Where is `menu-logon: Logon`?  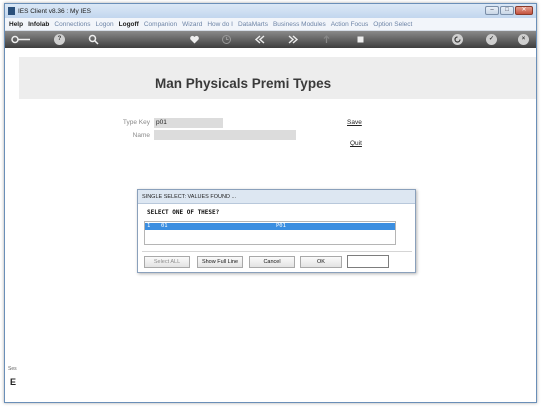 menu-logon: Logon is located at coordinates (105, 24).